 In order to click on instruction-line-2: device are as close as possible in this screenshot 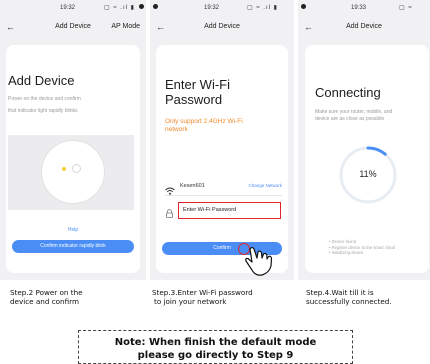, I will do `click(350, 119)`.